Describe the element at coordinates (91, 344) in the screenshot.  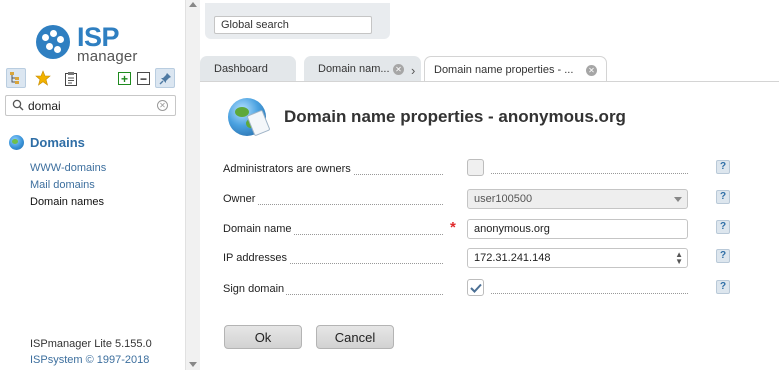
I see `version-text: ISPmanager Lite 5.155.0` at that location.